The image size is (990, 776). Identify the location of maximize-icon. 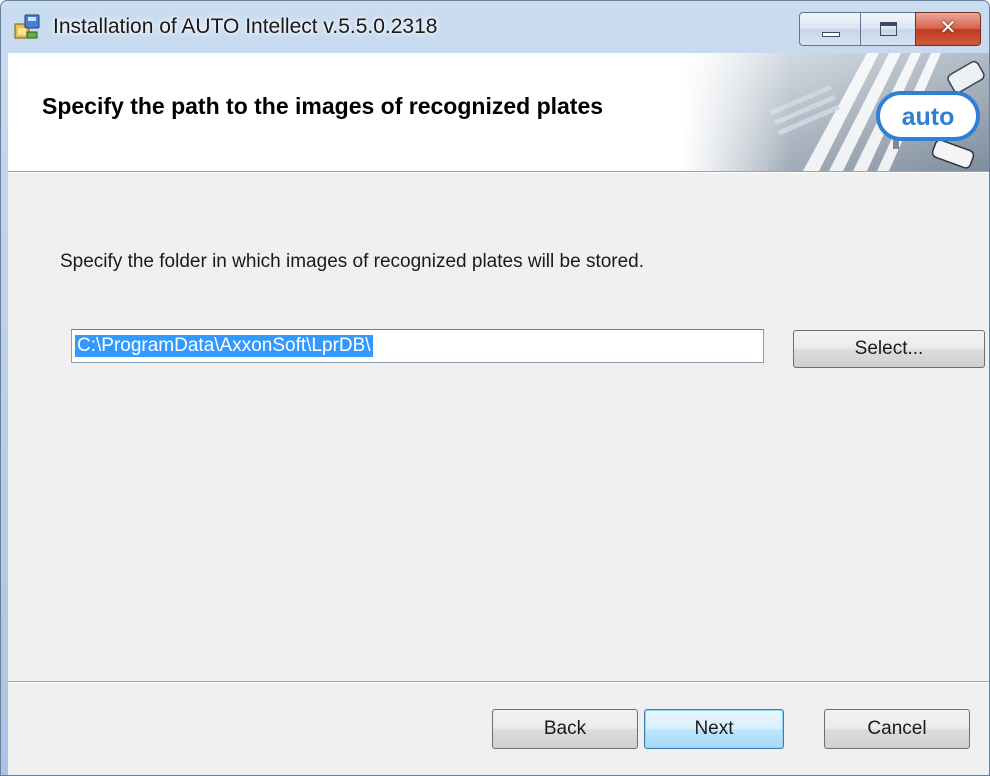
(888, 29).